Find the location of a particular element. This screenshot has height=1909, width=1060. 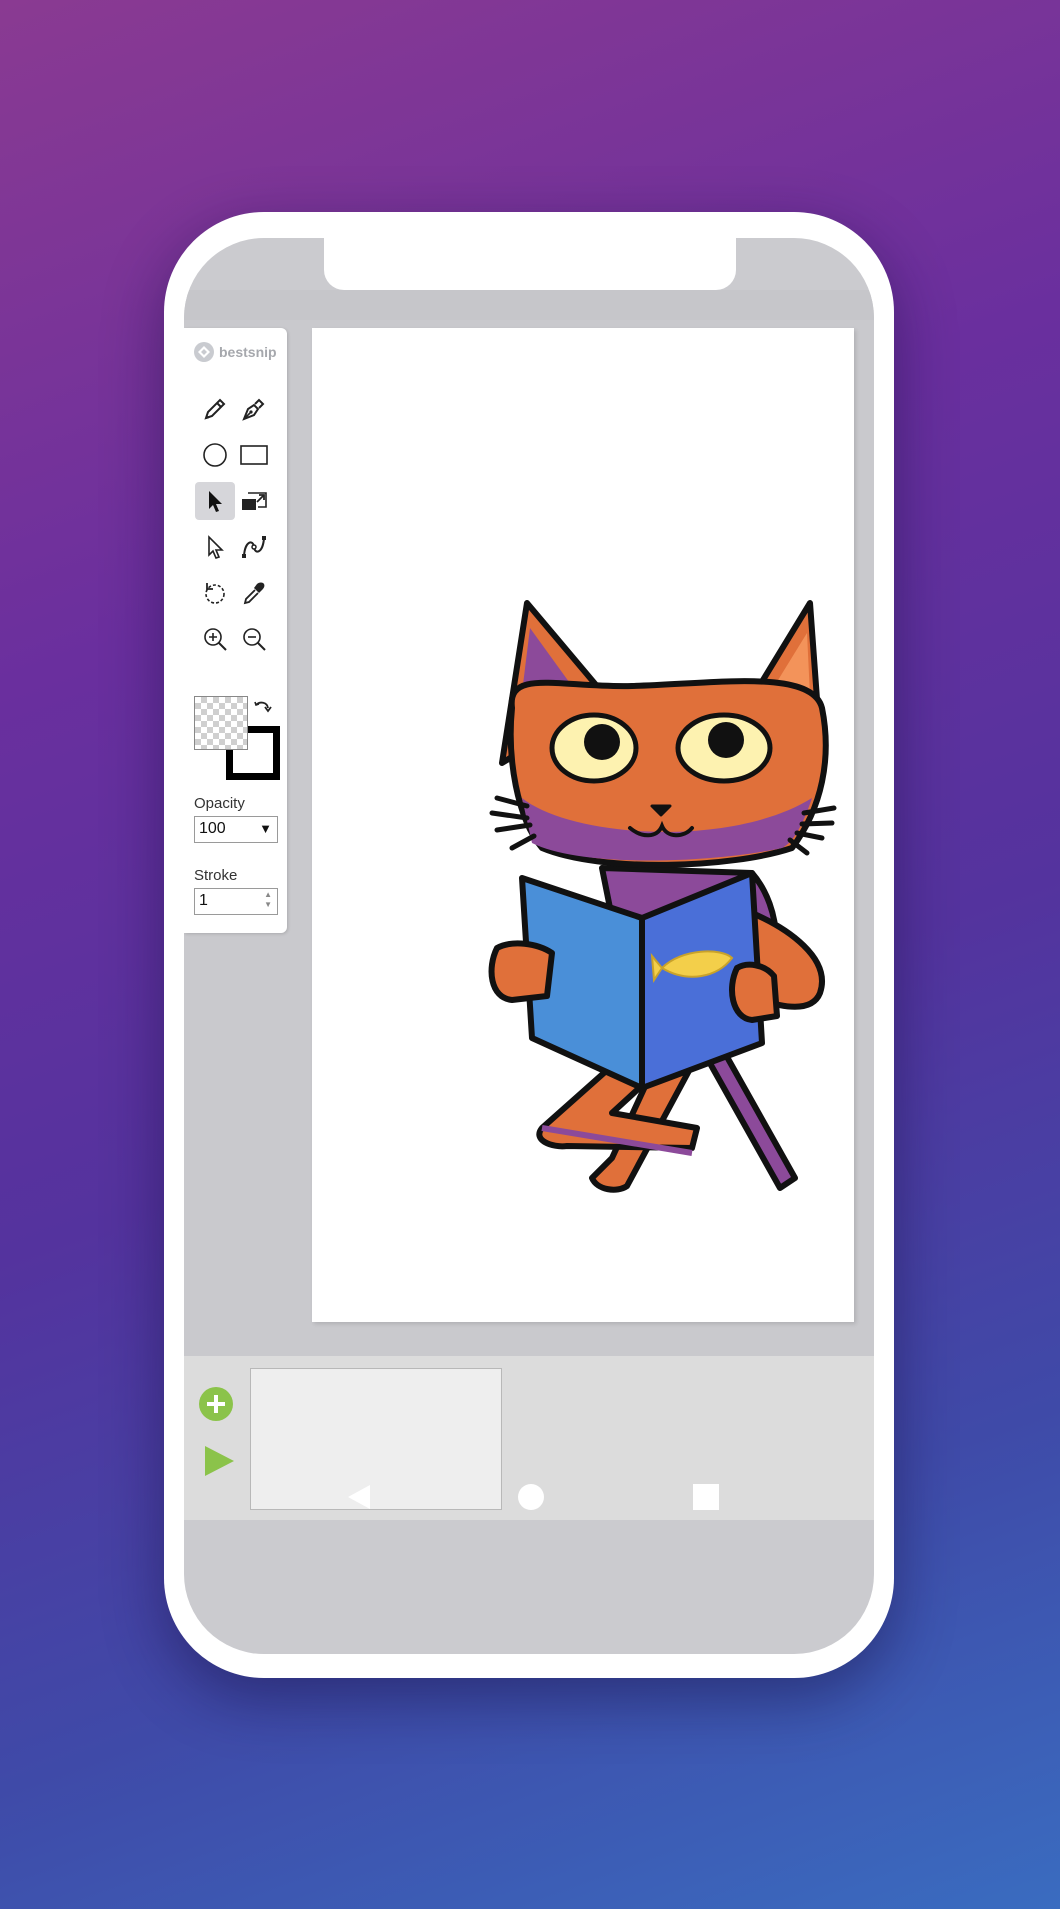

system-nav-bar is located at coordinates (529, 1505).